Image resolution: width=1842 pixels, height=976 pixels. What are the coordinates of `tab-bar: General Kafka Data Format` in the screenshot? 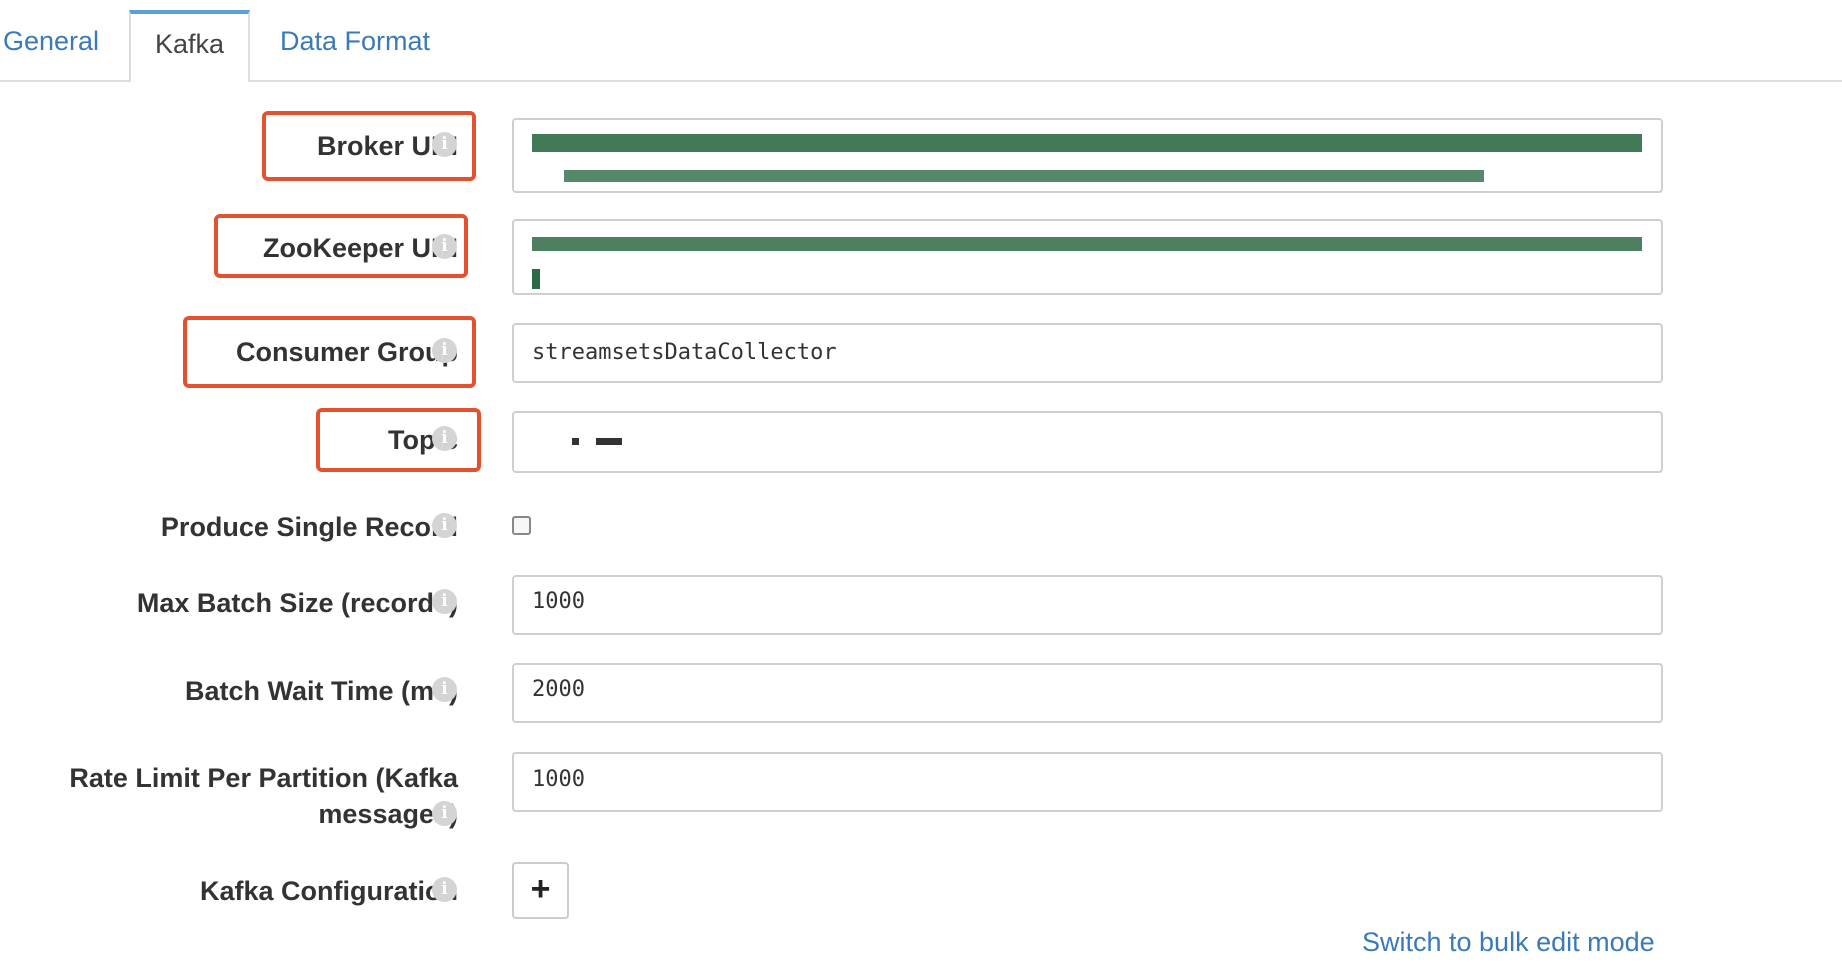 It's located at (921, 41).